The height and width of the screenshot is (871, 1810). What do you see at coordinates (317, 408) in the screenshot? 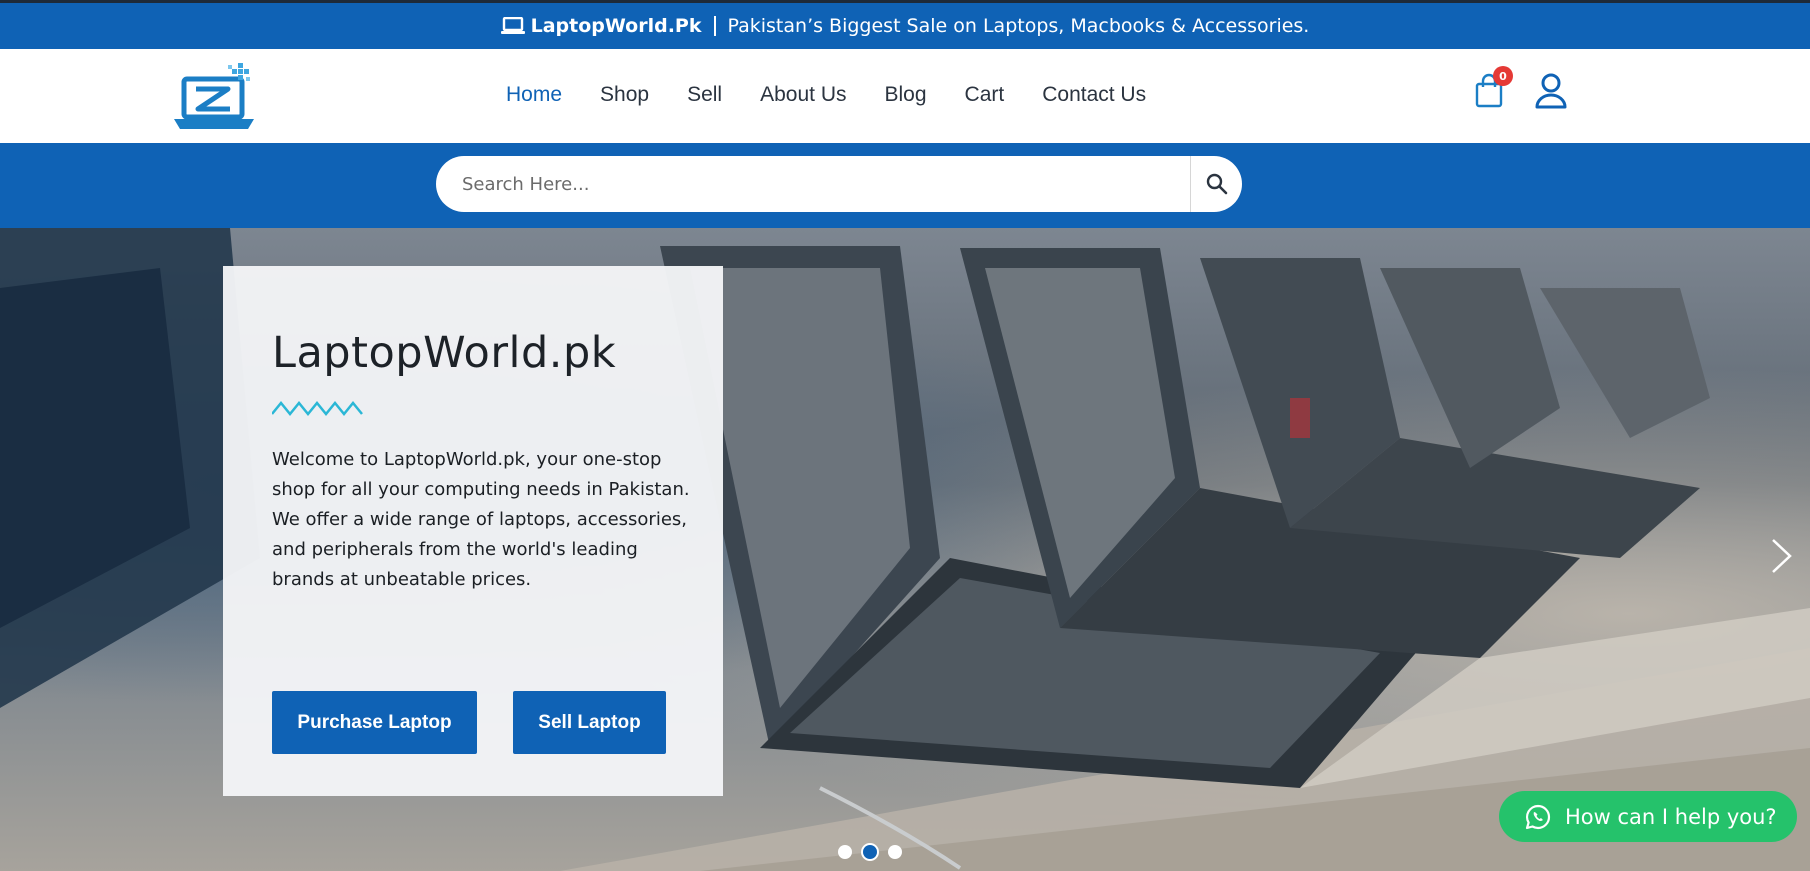
I see `zigzag-divider` at bounding box center [317, 408].